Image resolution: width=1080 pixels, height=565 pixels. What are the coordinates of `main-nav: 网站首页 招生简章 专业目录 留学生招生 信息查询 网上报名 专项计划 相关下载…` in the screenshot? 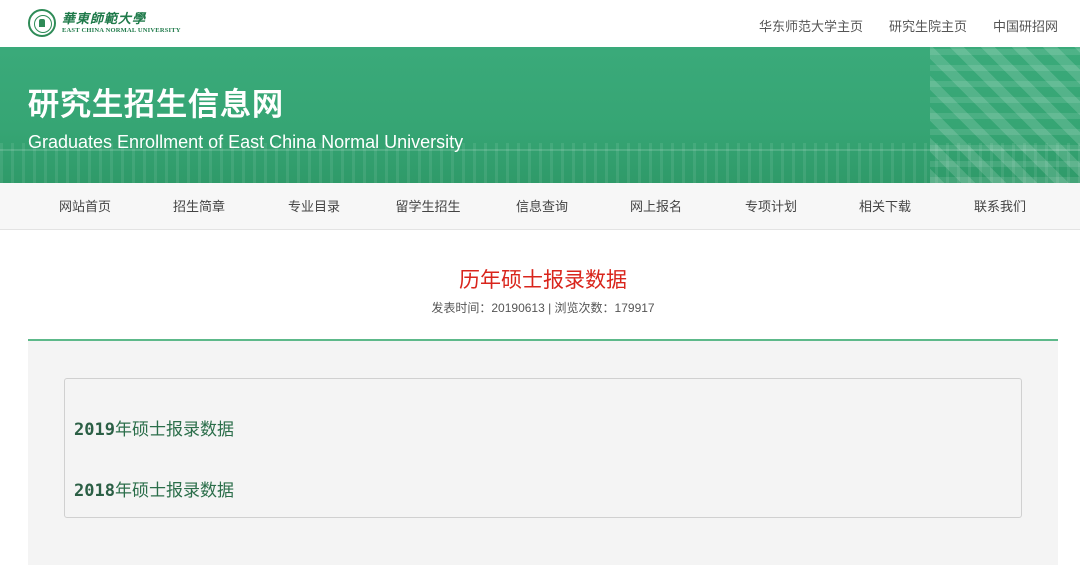 It's located at (540, 206).